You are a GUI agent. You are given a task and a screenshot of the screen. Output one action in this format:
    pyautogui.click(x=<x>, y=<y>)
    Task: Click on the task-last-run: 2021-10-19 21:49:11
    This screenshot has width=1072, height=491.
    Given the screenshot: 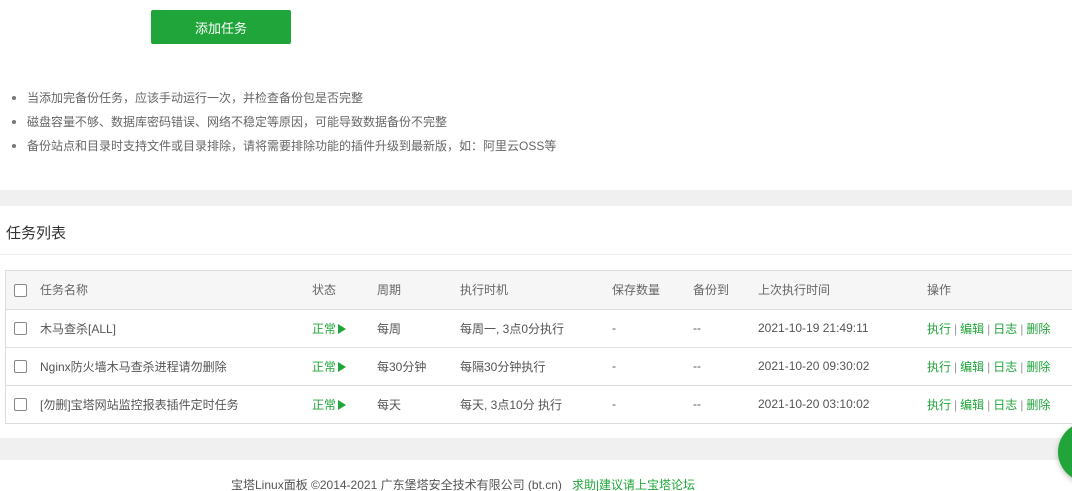 What is the action you would take?
    pyautogui.click(x=813, y=328)
    